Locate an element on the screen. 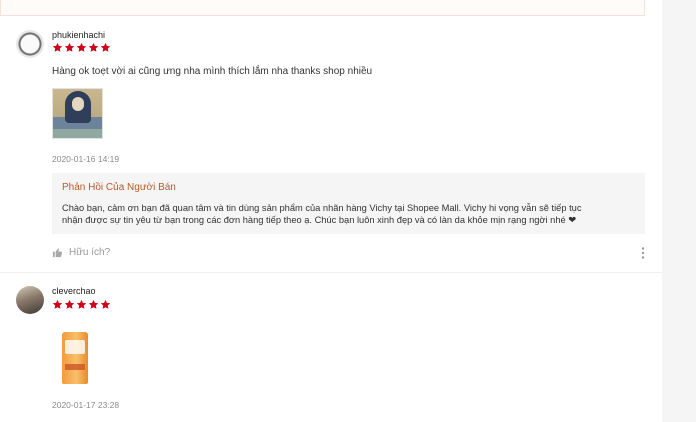  avatar is located at coordinates (30, 300).